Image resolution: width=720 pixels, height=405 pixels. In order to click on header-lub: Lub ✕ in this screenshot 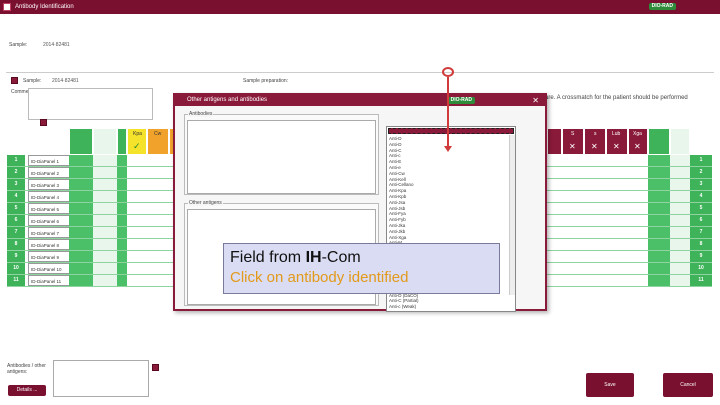, I will do `click(617, 141)`.